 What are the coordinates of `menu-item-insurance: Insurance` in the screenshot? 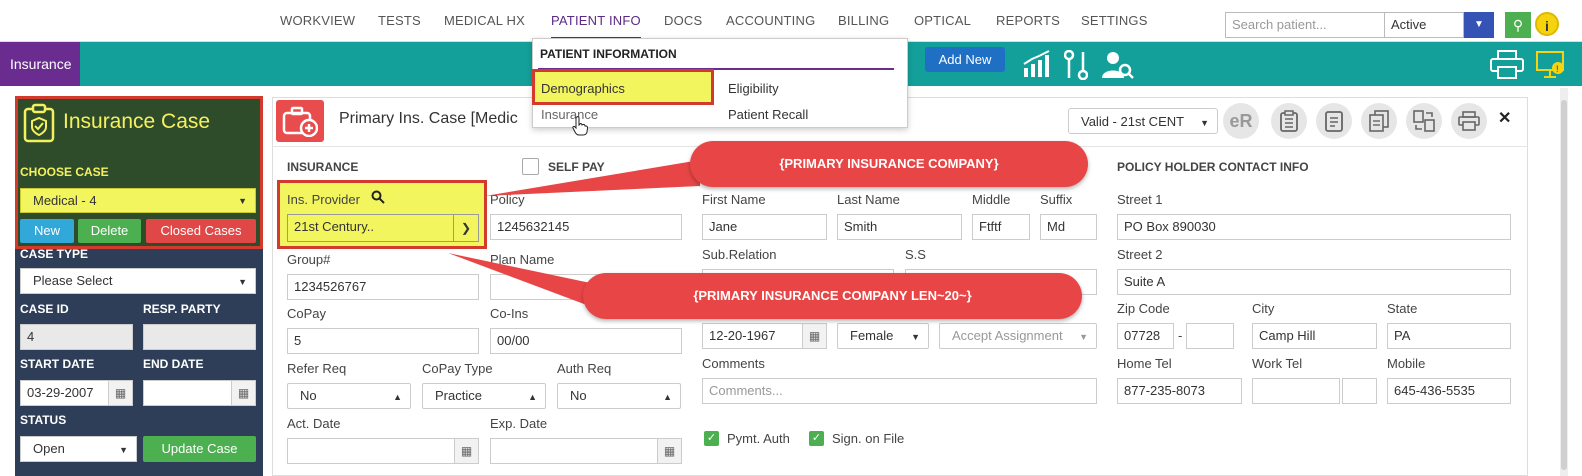 It's located at (569, 114).